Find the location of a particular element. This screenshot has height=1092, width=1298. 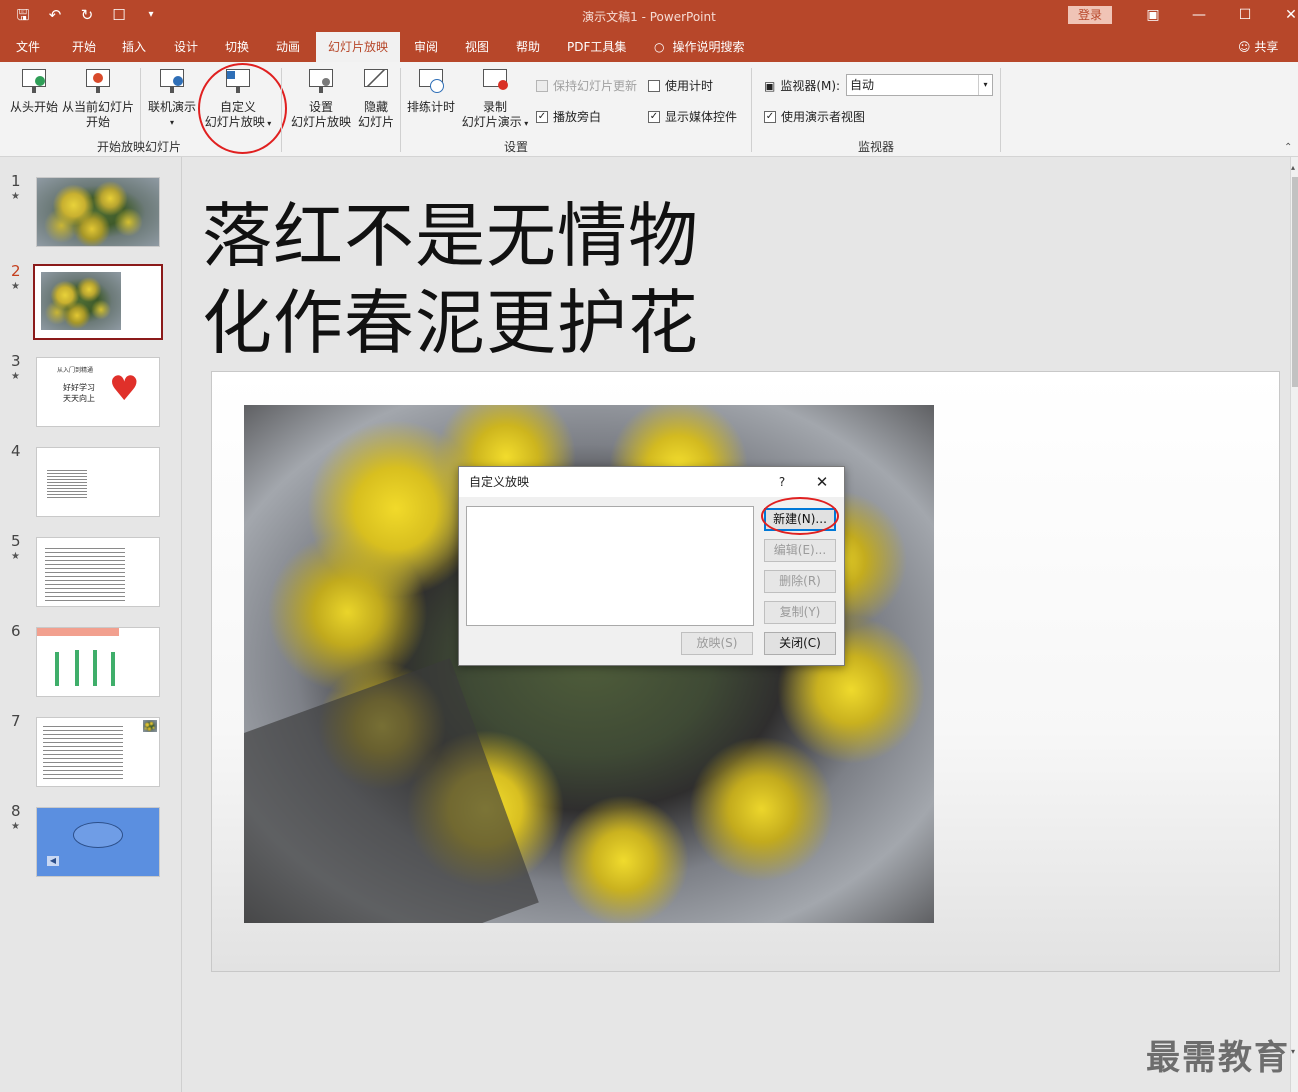

monitor-icon: ▣ is located at coordinates (770, 85).